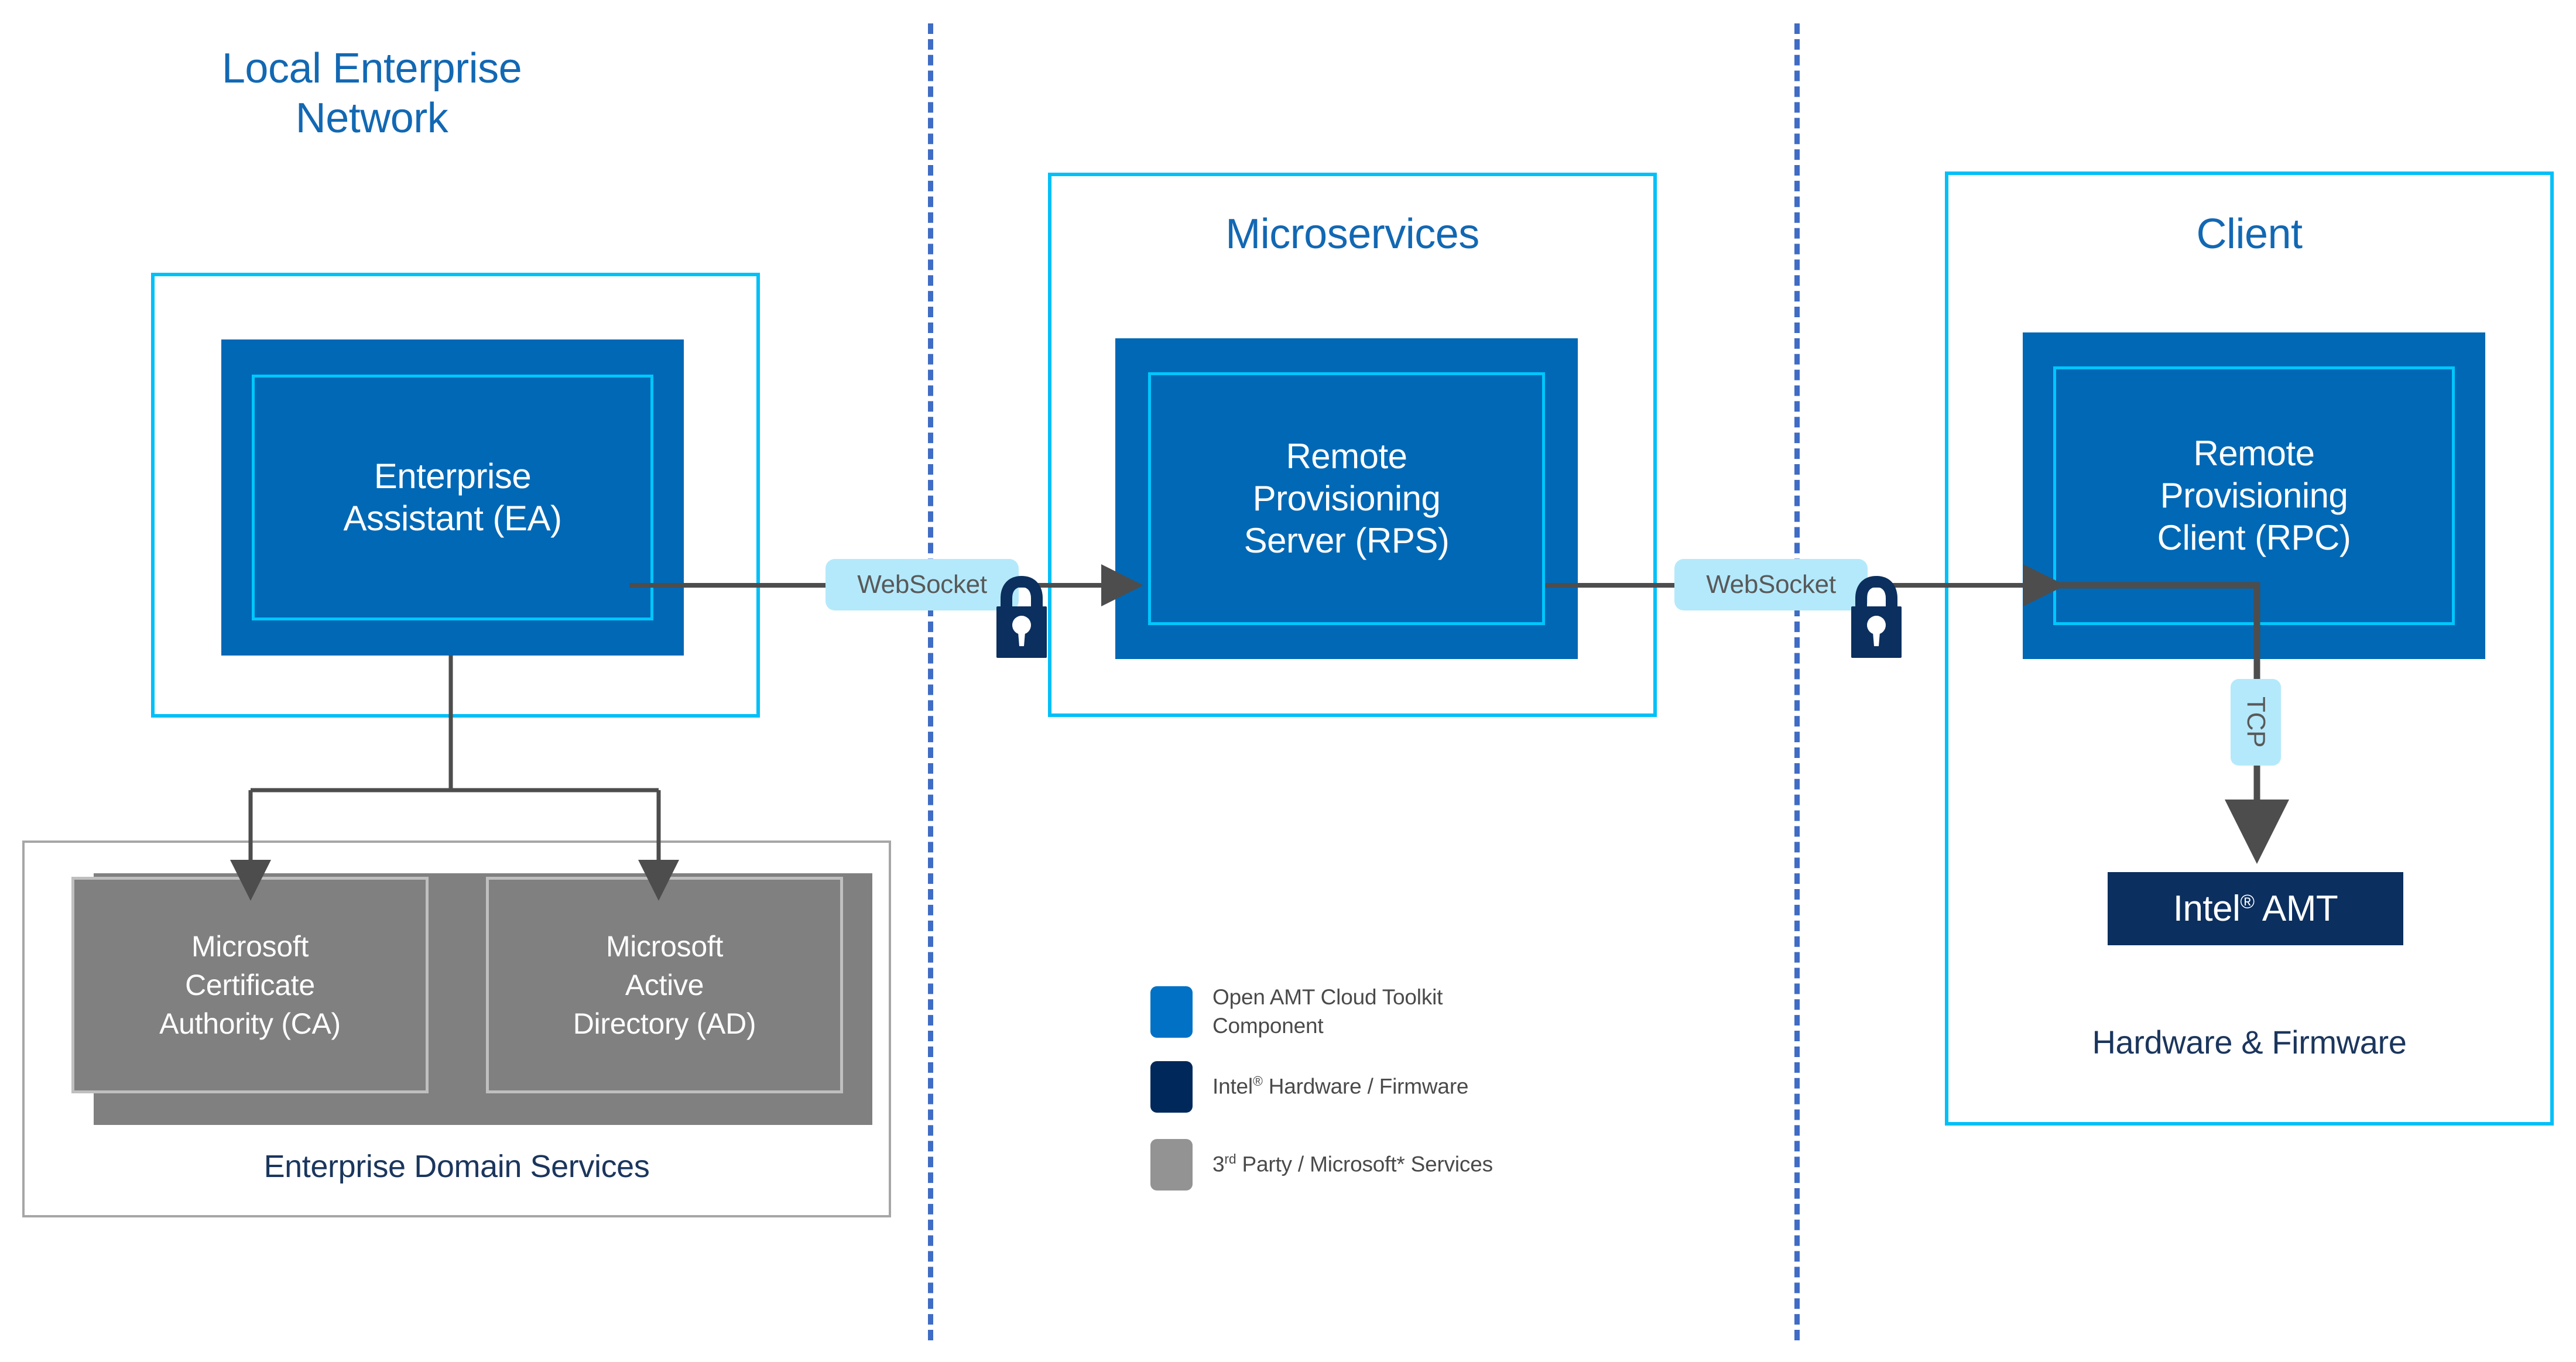 The image size is (2576, 1362). What do you see at coordinates (2296, 908) in the screenshot?
I see `intel-amt-text-post: AMT` at bounding box center [2296, 908].